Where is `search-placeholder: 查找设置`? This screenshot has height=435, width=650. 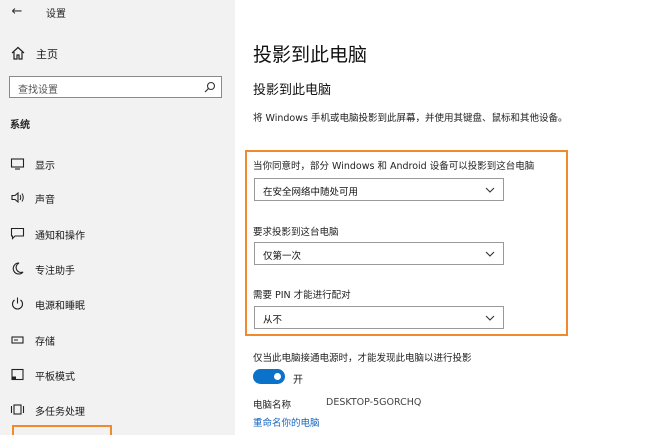
search-placeholder: 查找设置 is located at coordinates (38, 90).